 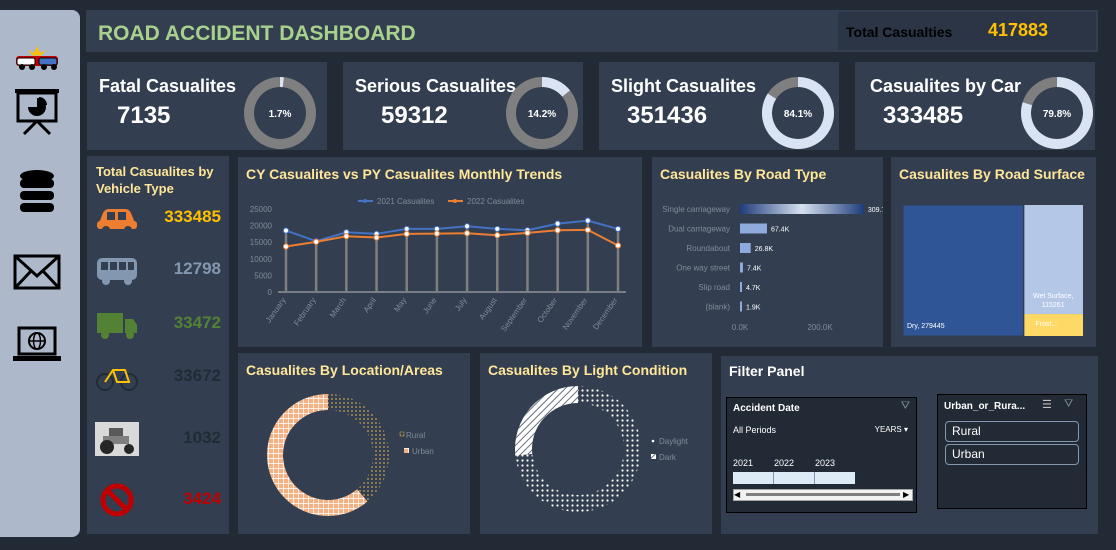 What do you see at coordinates (575, 314) in the screenshot?
I see `x-tick-label: November` at bounding box center [575, 314].